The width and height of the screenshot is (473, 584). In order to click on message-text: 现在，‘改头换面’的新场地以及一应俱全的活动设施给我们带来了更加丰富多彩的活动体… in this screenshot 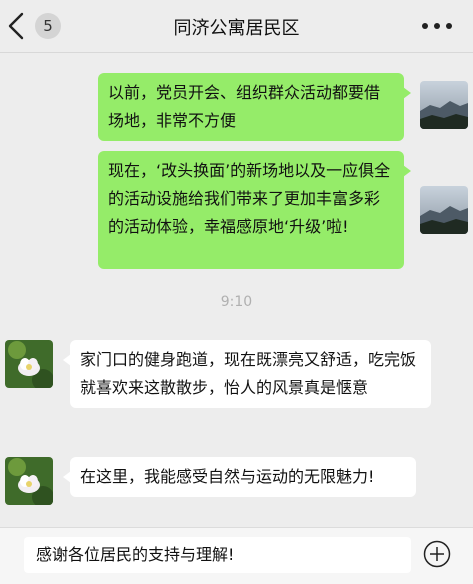, I will do `click(249, 198)`.